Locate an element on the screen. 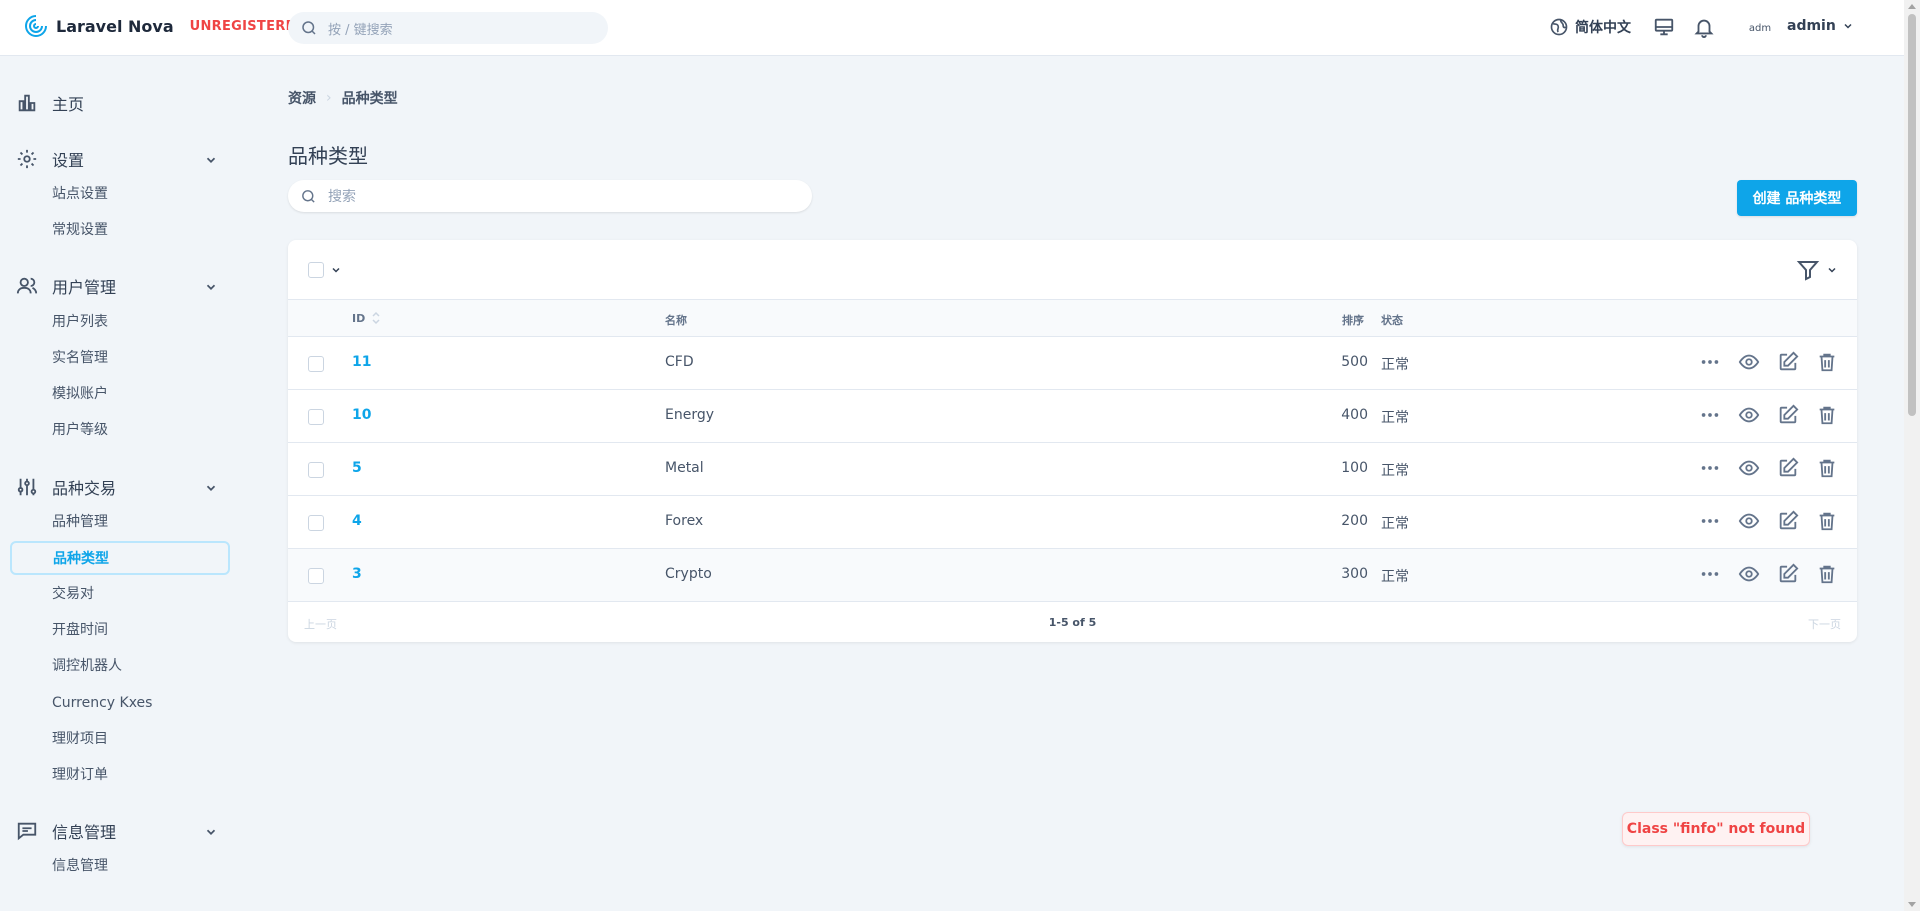 Image resolution: width=1920 pixels, height=911 pixels. avatar: adm is located at coordinates (1760, 28).